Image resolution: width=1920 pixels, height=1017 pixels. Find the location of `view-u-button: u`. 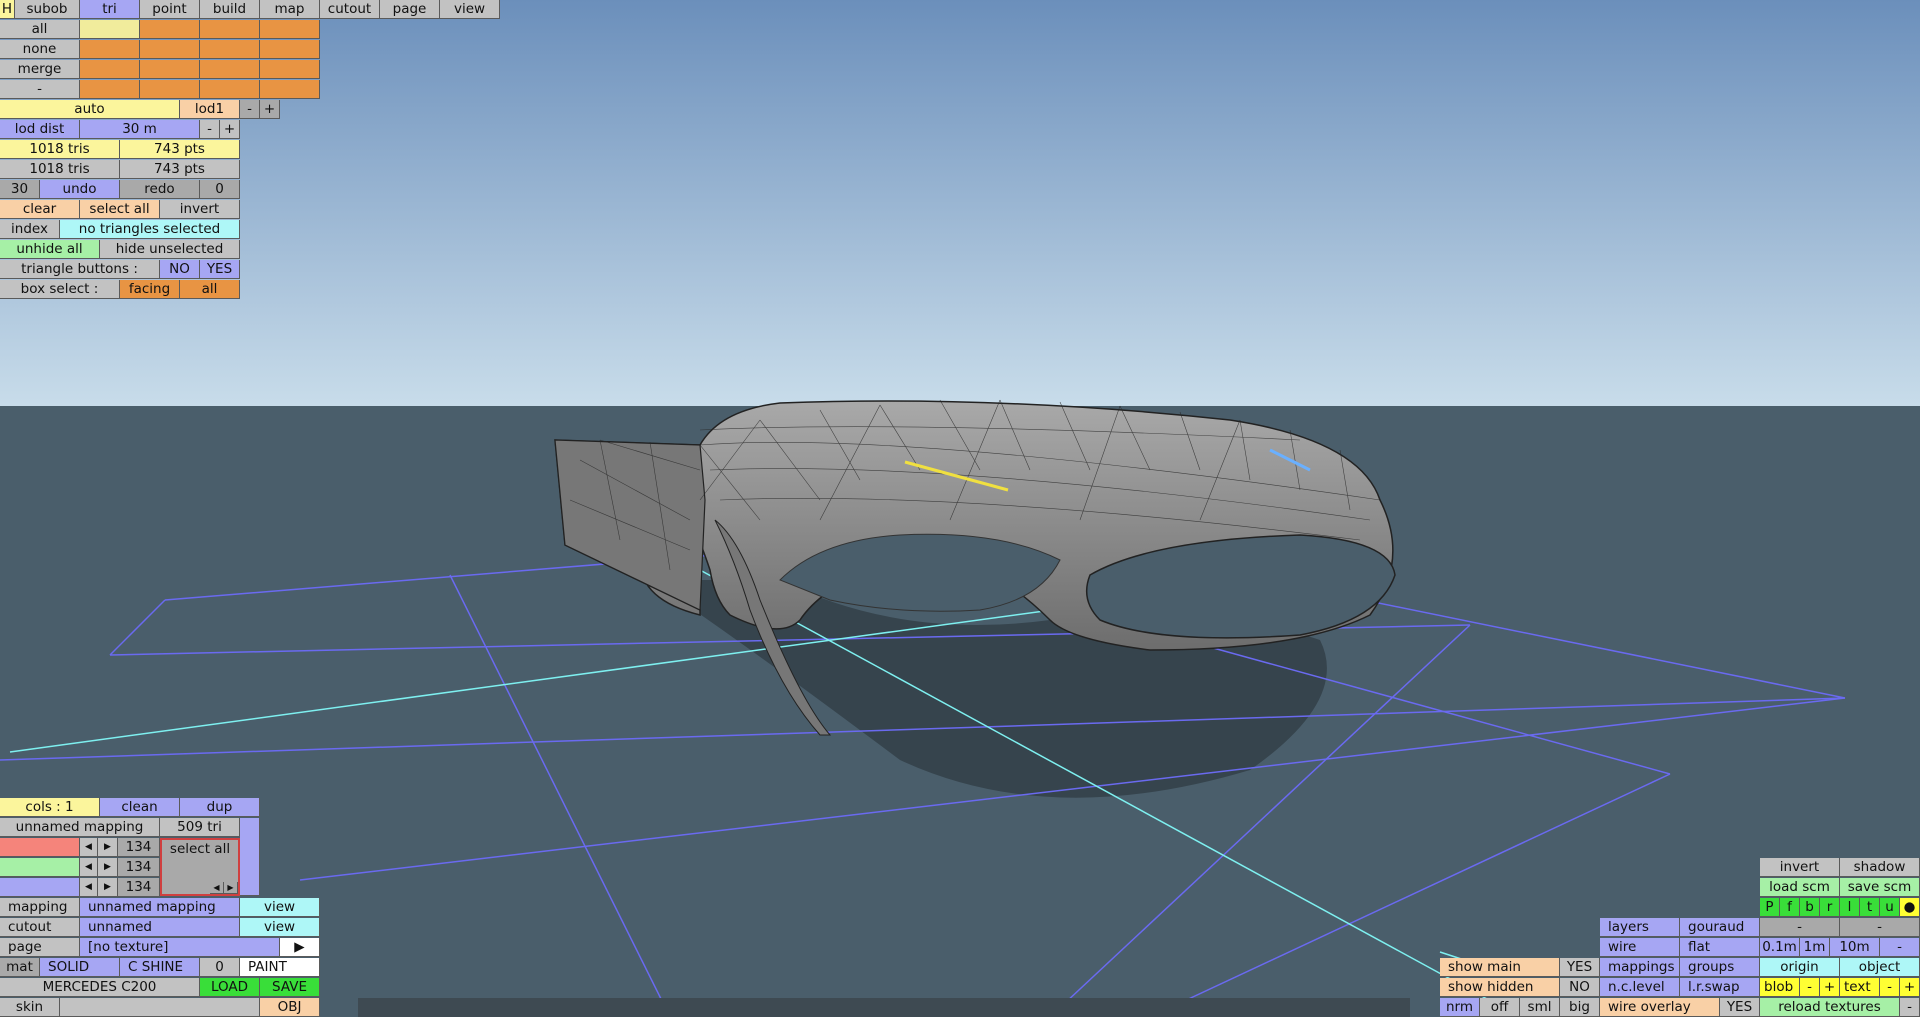

view-u-button: u is located at coordinates (1890, 907).